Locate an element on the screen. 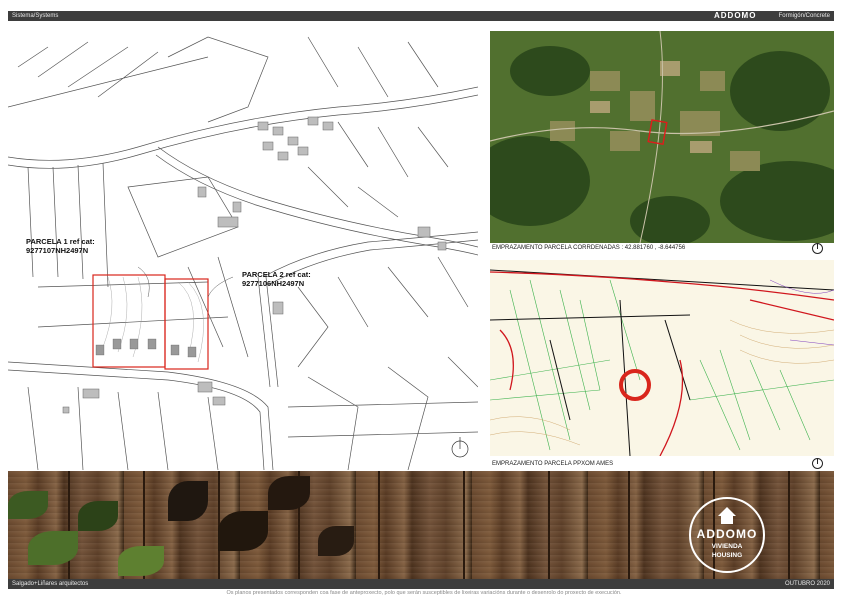 The image size is (848, 600). header-left-text: Sistema/Systems is located at coordinates (35, 16).